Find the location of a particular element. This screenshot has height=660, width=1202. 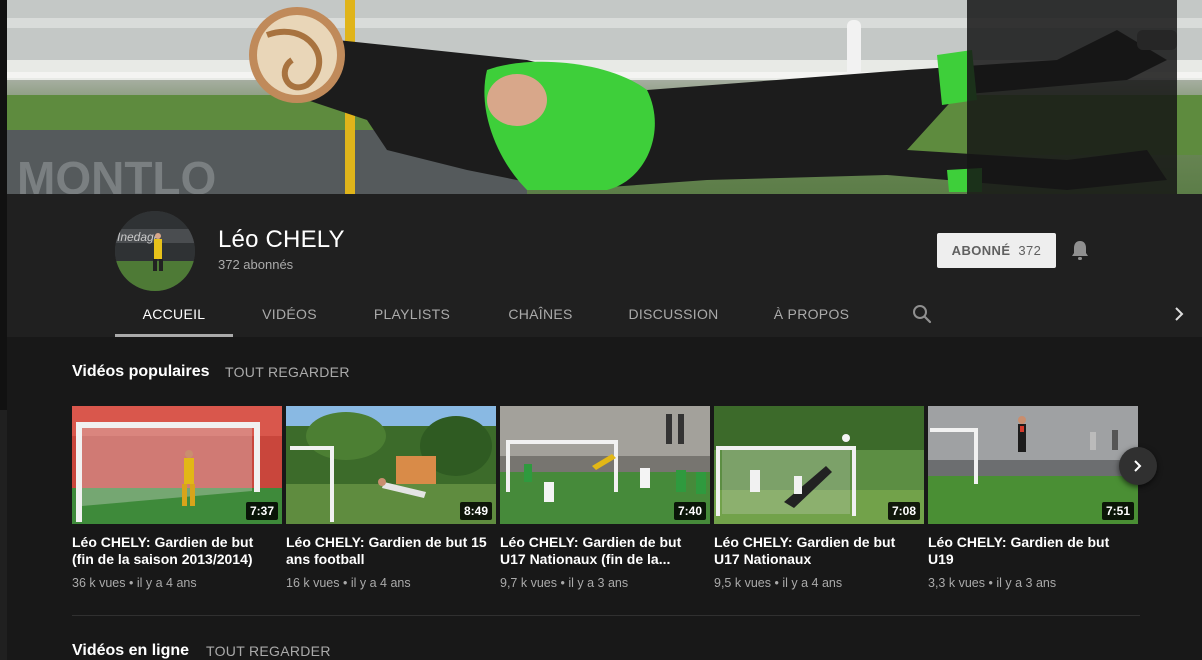

video-meta: 9,7 k vues • il y a 3 ans is located at coordinates (605, 583).